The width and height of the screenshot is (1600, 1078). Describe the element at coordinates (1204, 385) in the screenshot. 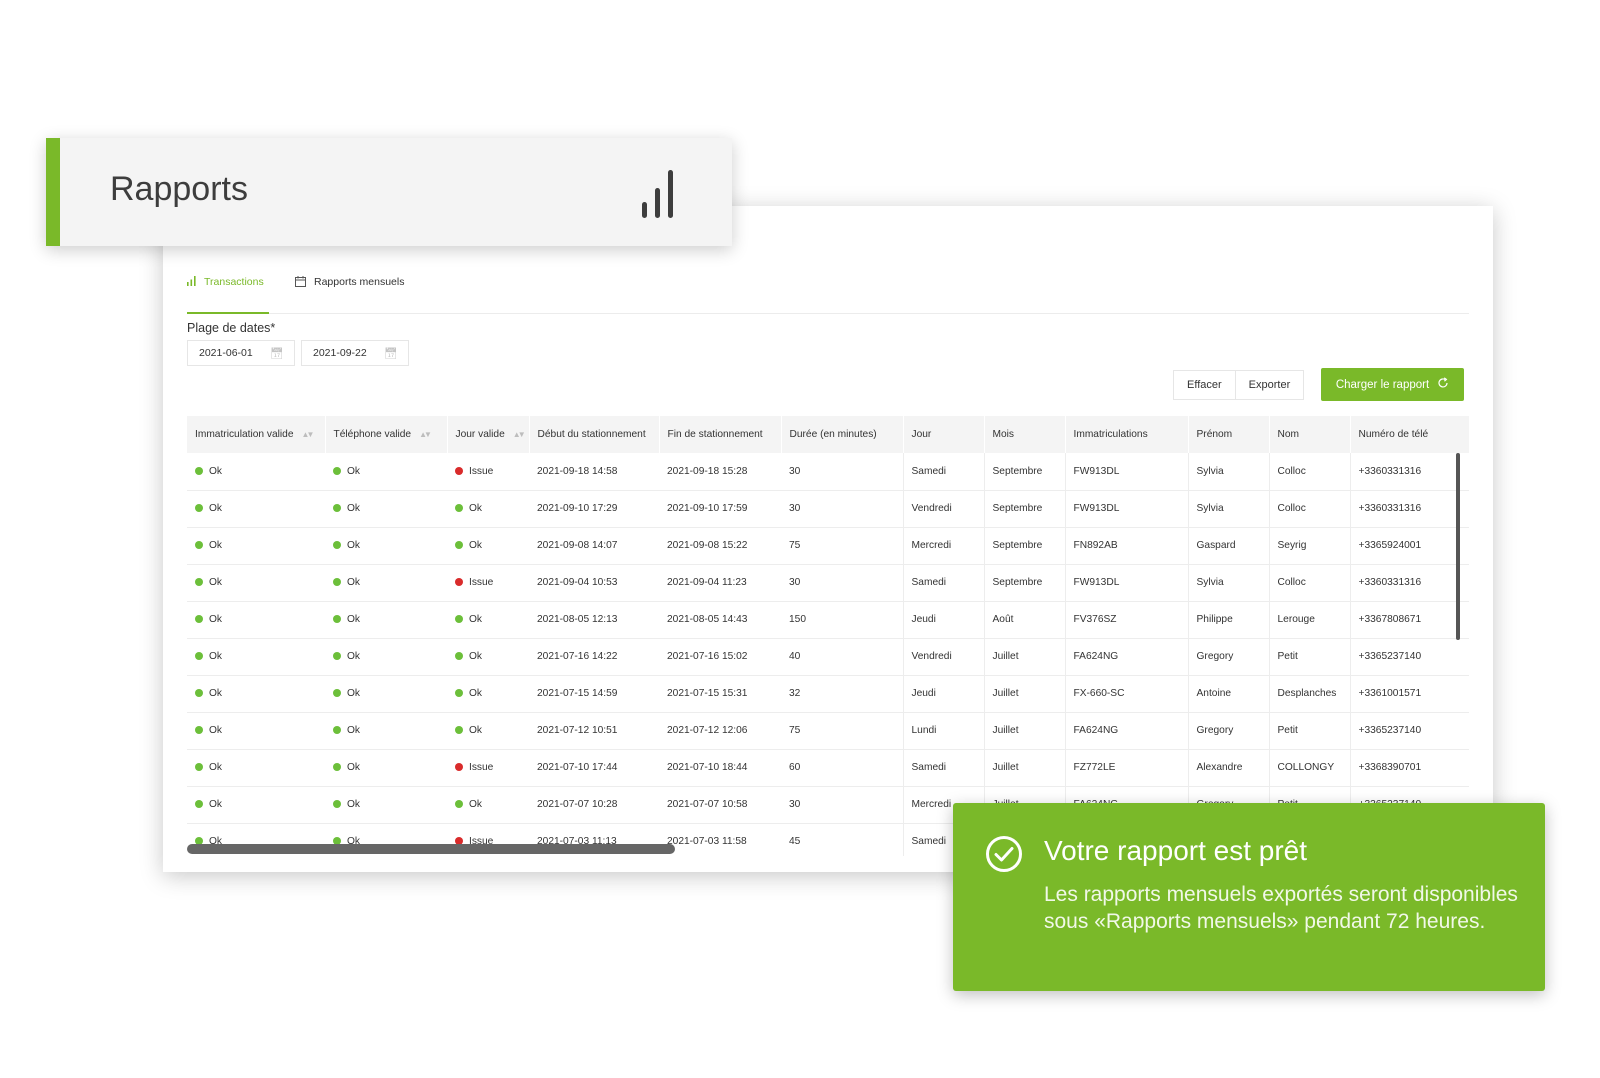

I see `clear-button: Effacer` at that location.